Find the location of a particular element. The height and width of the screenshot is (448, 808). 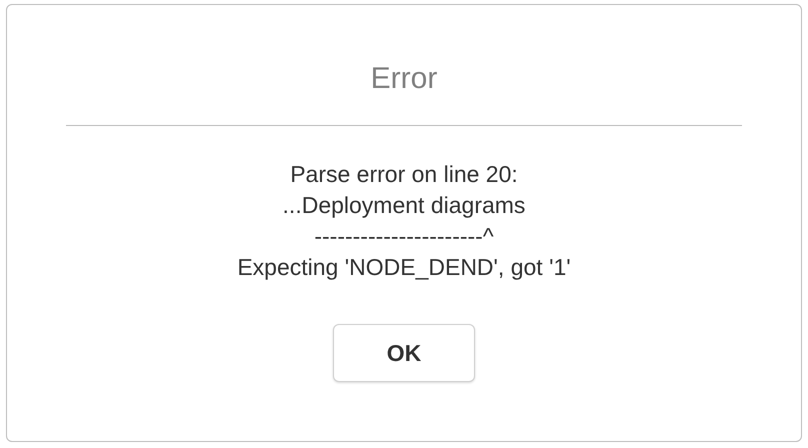

error-message-line: ...Deployment diagrams is located at coordinates (404, 205).